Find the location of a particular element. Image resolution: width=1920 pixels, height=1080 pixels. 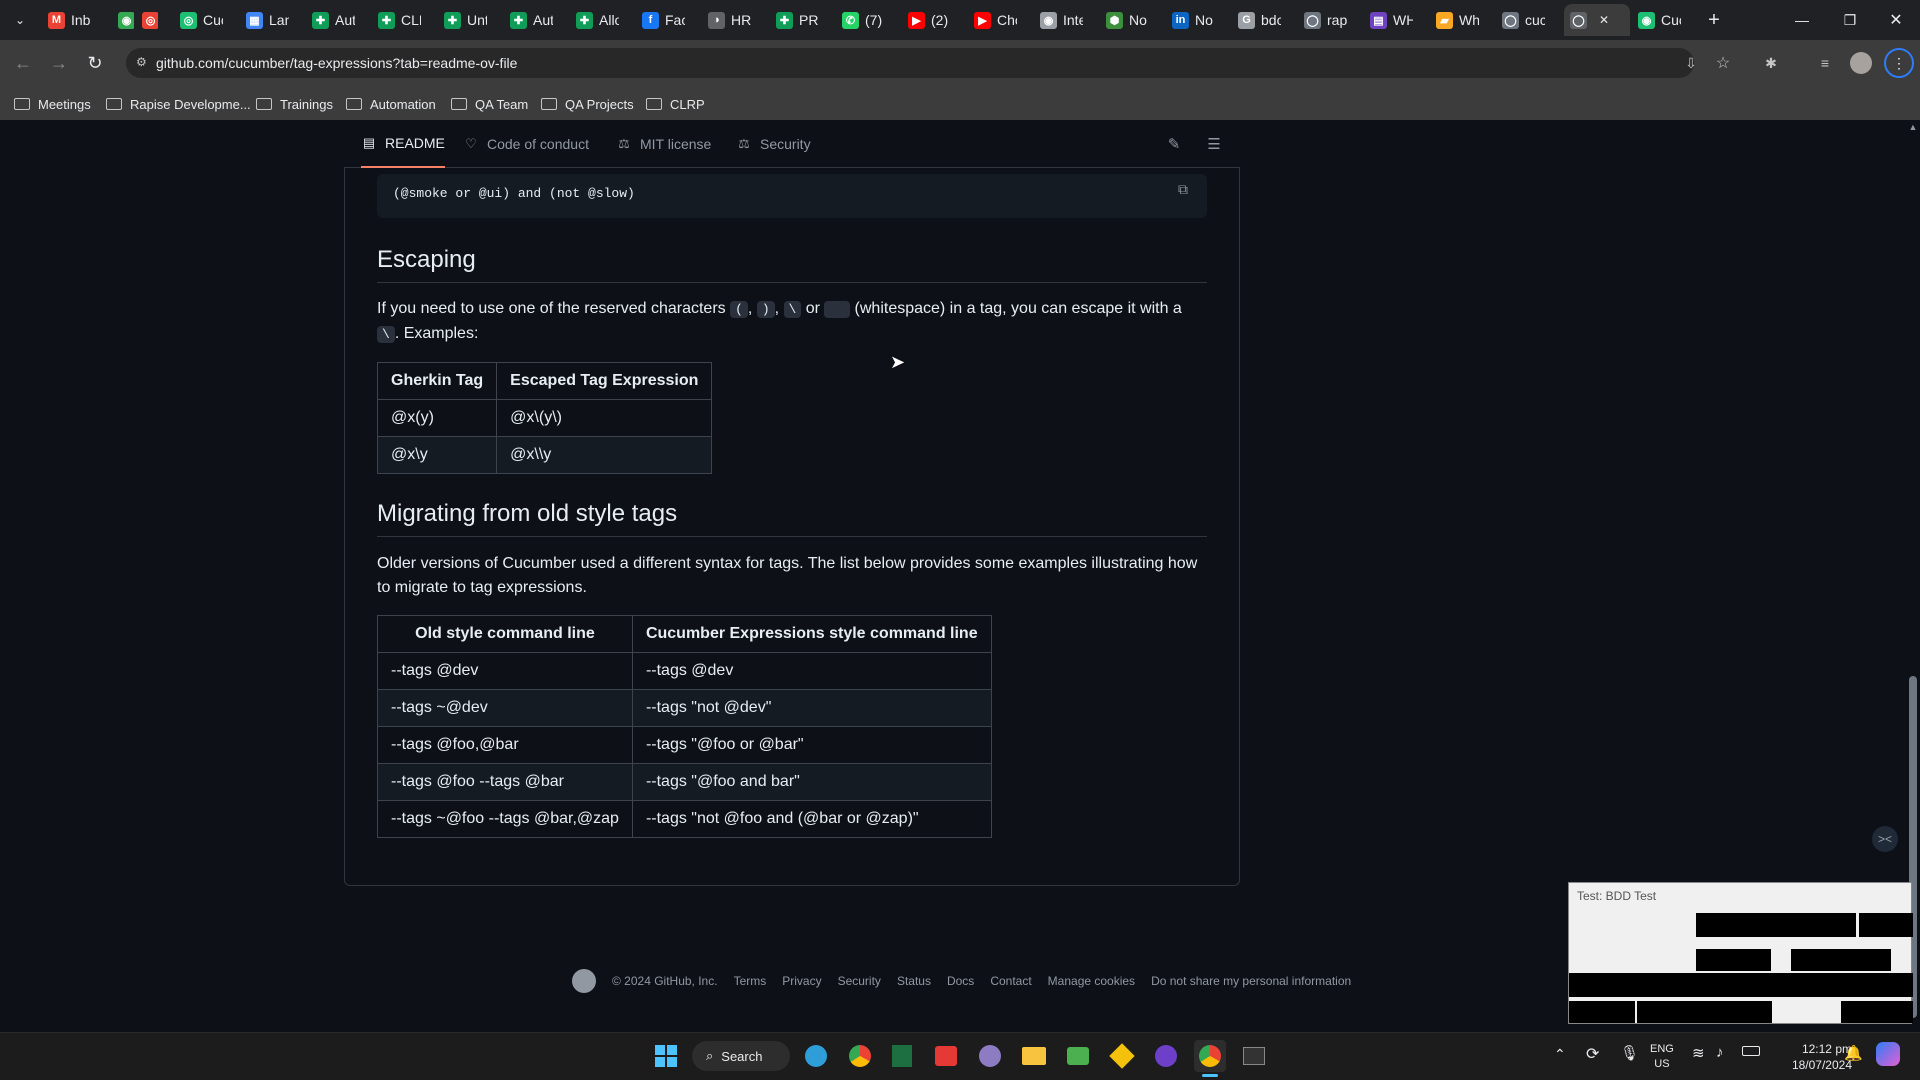

outline-button: ☰ is located at coordinates (1214, 144).